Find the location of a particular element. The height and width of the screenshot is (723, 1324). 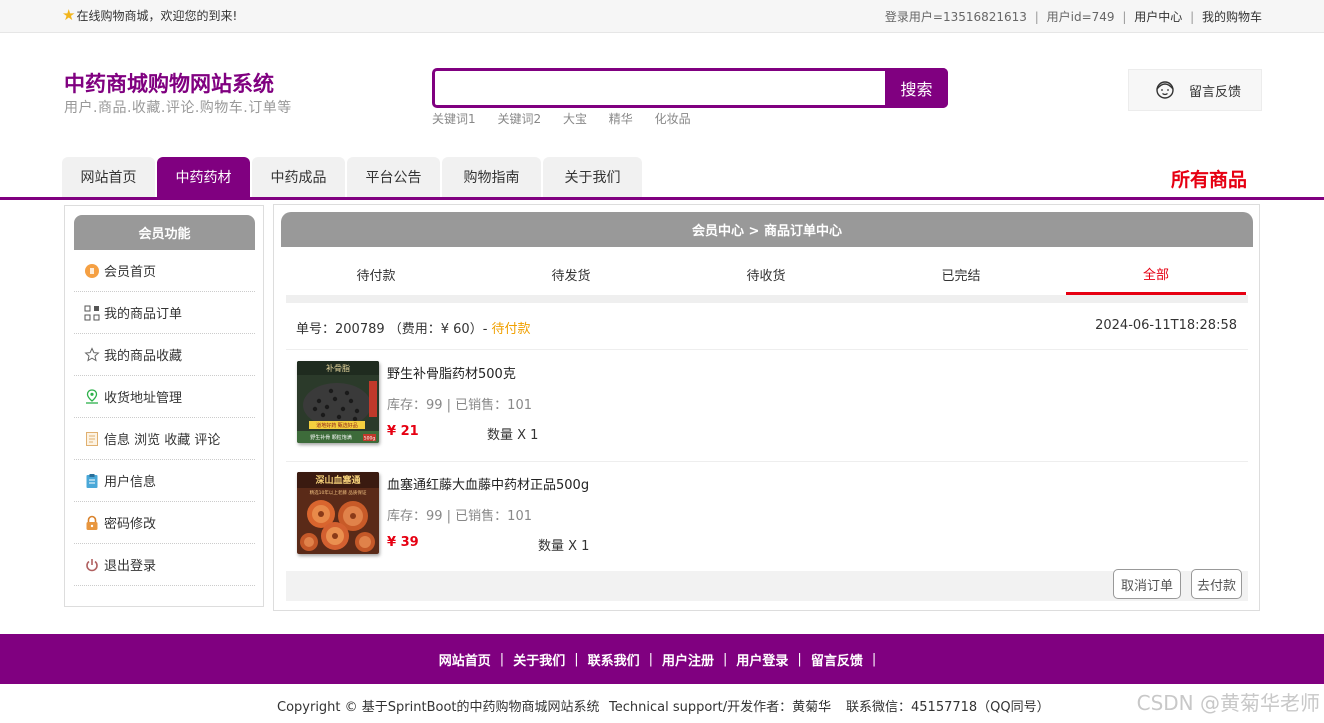

footer-link-feedback: 留言反馈 is located at coordinates (837, 659).